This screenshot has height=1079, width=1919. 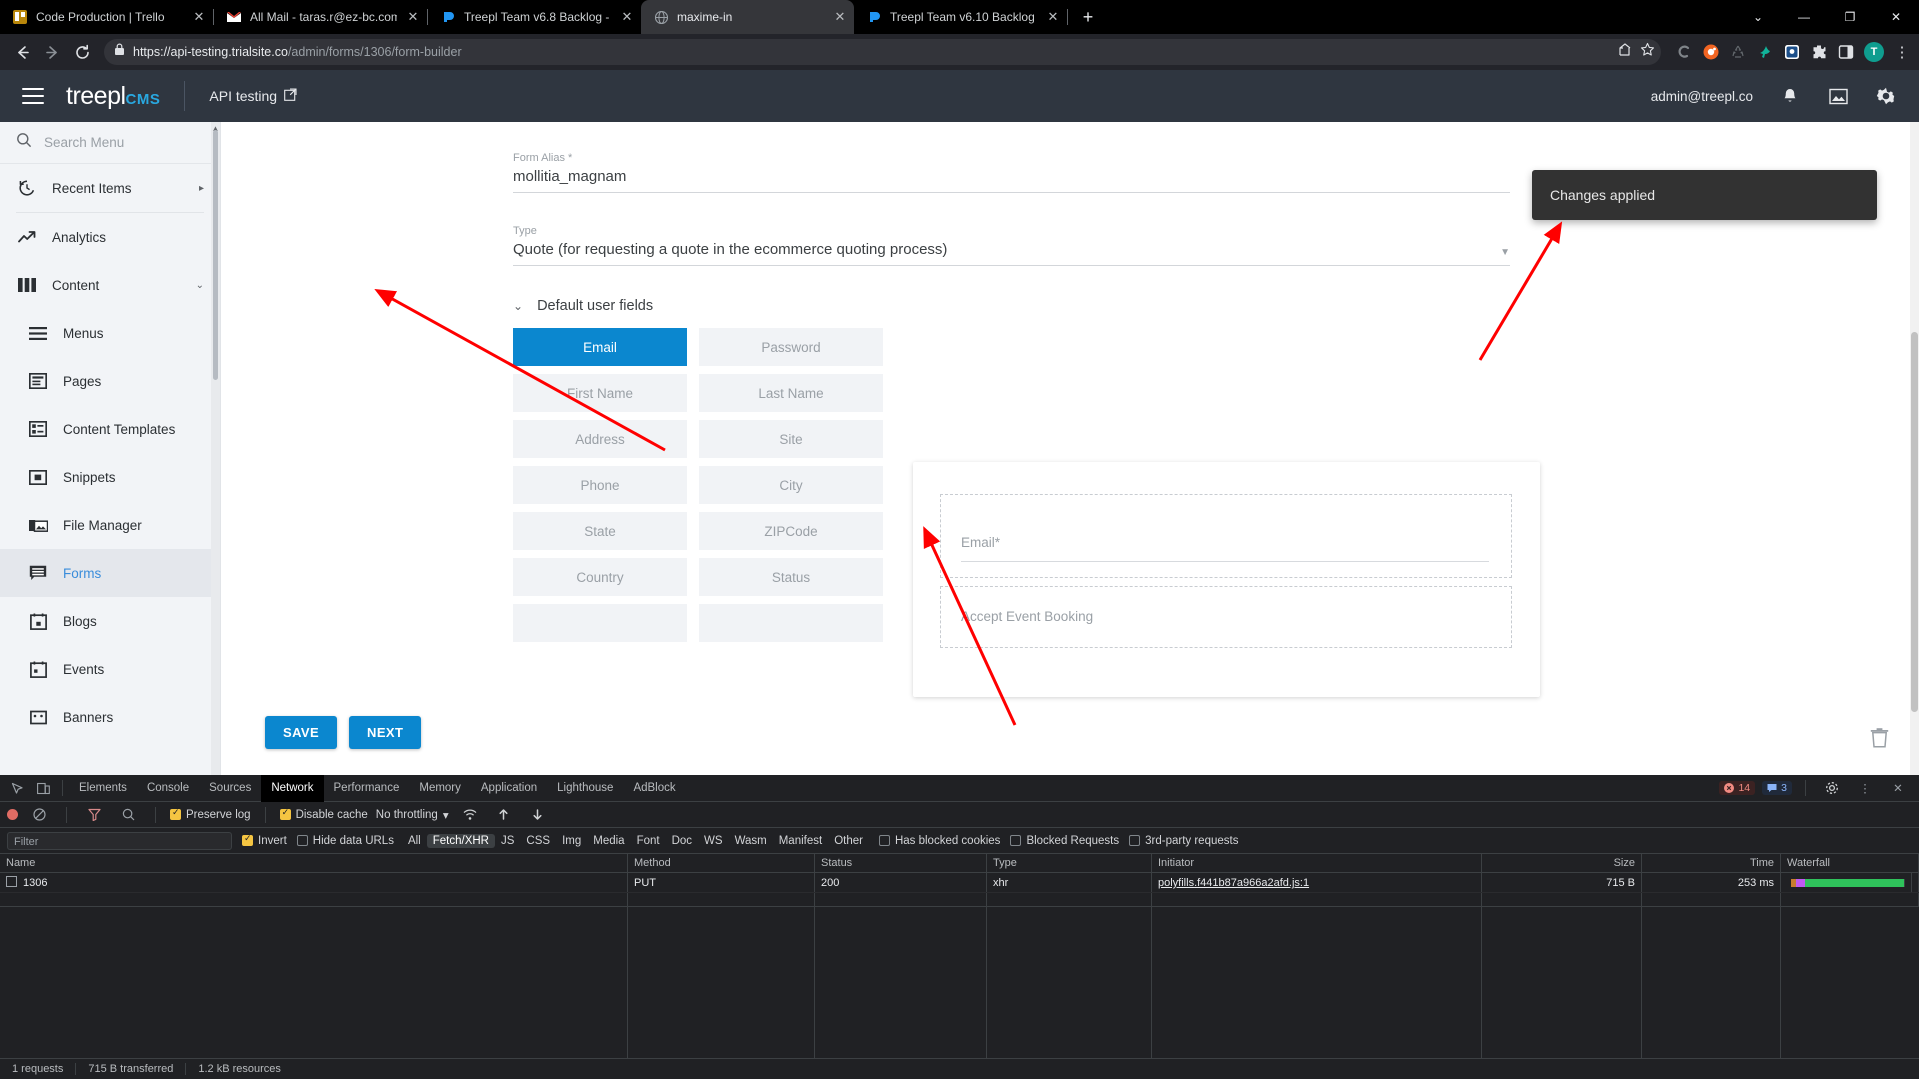 I want to click on field-tile-status: Status, so click(x=791, y=577).